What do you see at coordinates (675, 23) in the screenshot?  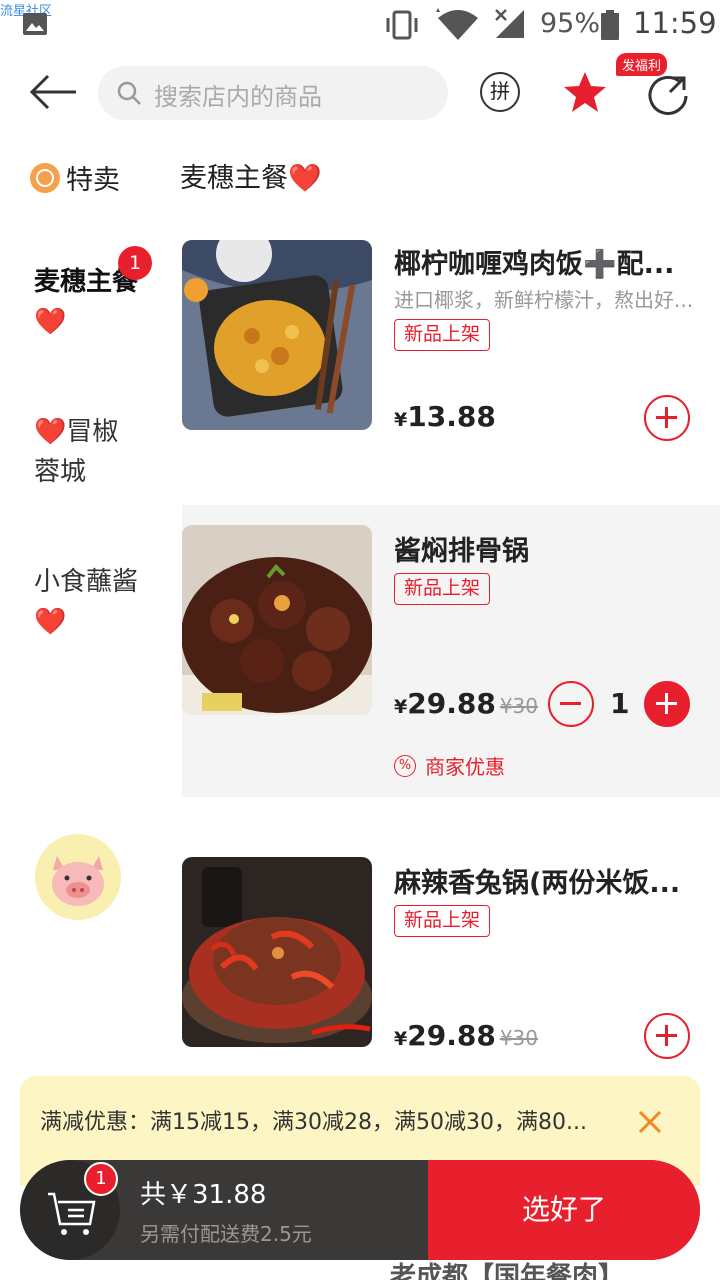 I see `clock-time: 11:59` at bounding box center [675, 23].